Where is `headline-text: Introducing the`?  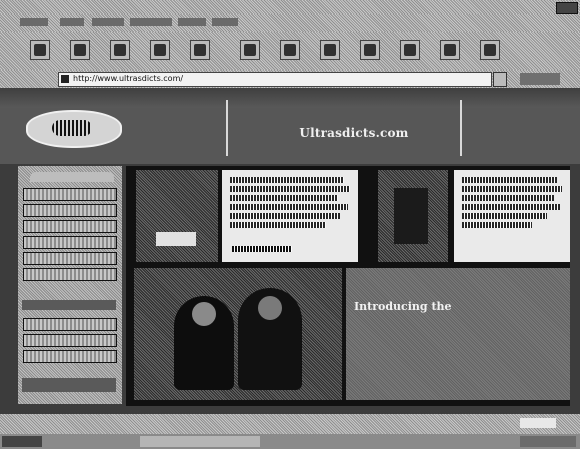
headline-text: Introducing the is located at coordinates (403, 306).